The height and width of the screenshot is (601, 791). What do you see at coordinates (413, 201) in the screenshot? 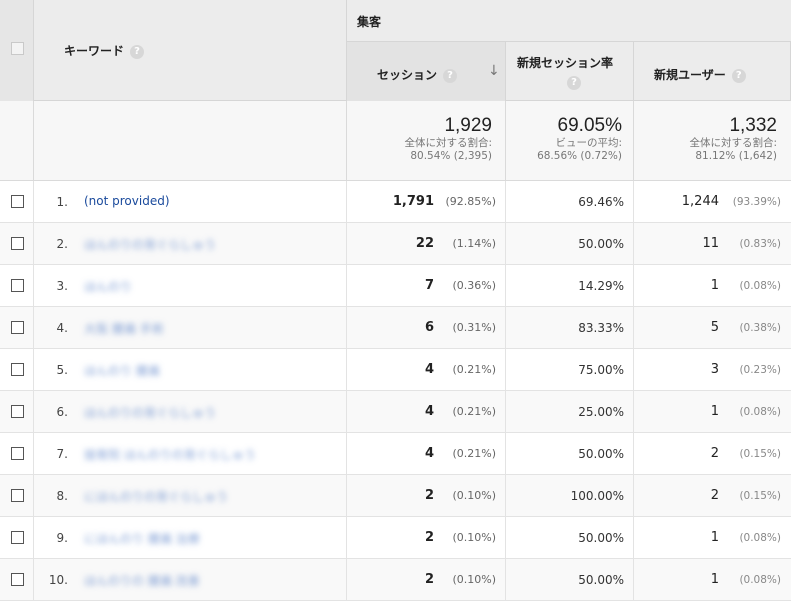
I see `row-sessions-value: 1,791` at bounding box center [413, 201].